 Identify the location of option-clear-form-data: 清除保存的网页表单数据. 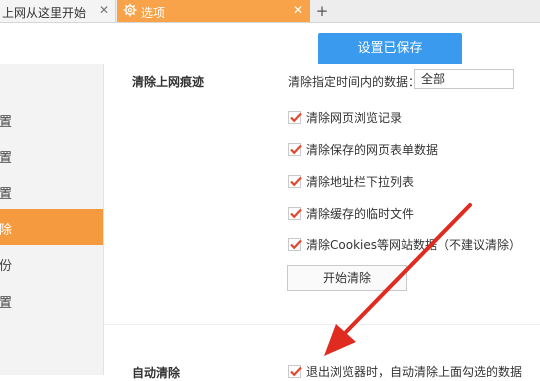
(363, 149).